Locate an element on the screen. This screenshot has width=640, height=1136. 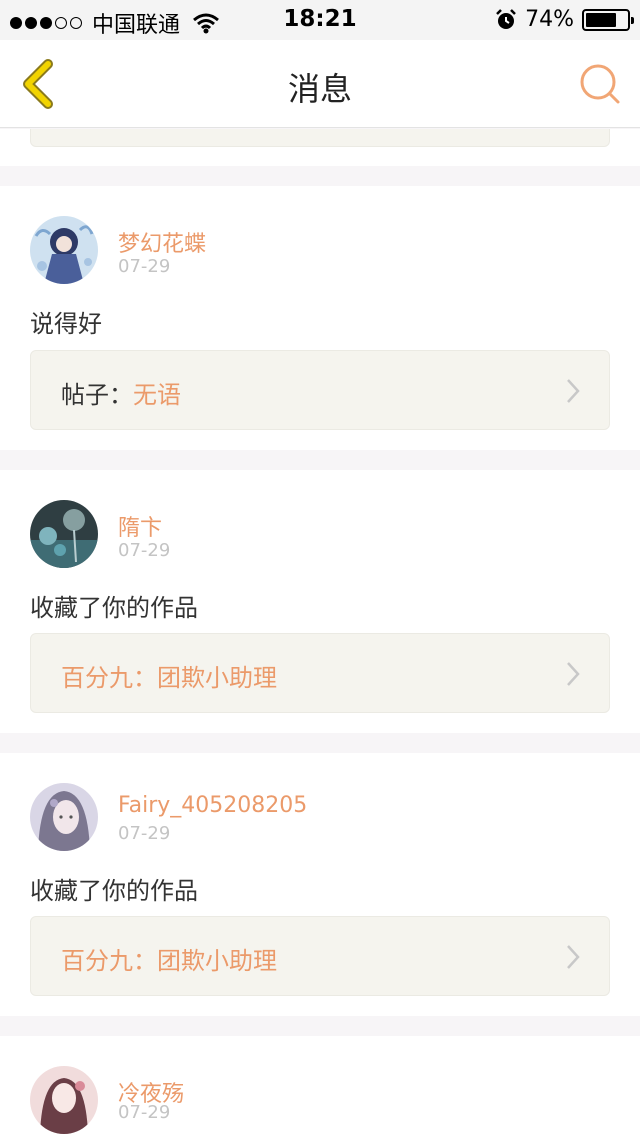
post-reference: 帖子：无语 is located at coordinates (320, 390).